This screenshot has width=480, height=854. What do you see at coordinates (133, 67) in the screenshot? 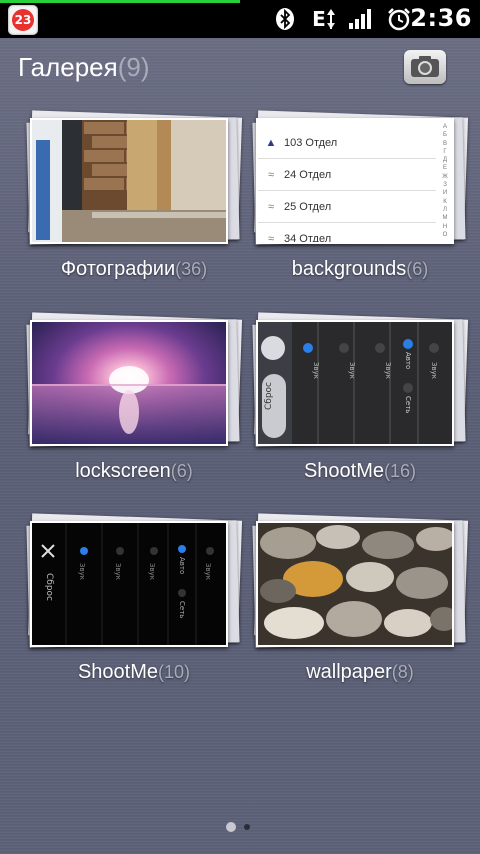
I see `page-title-count: (9)` at bounding box center [133, 67].